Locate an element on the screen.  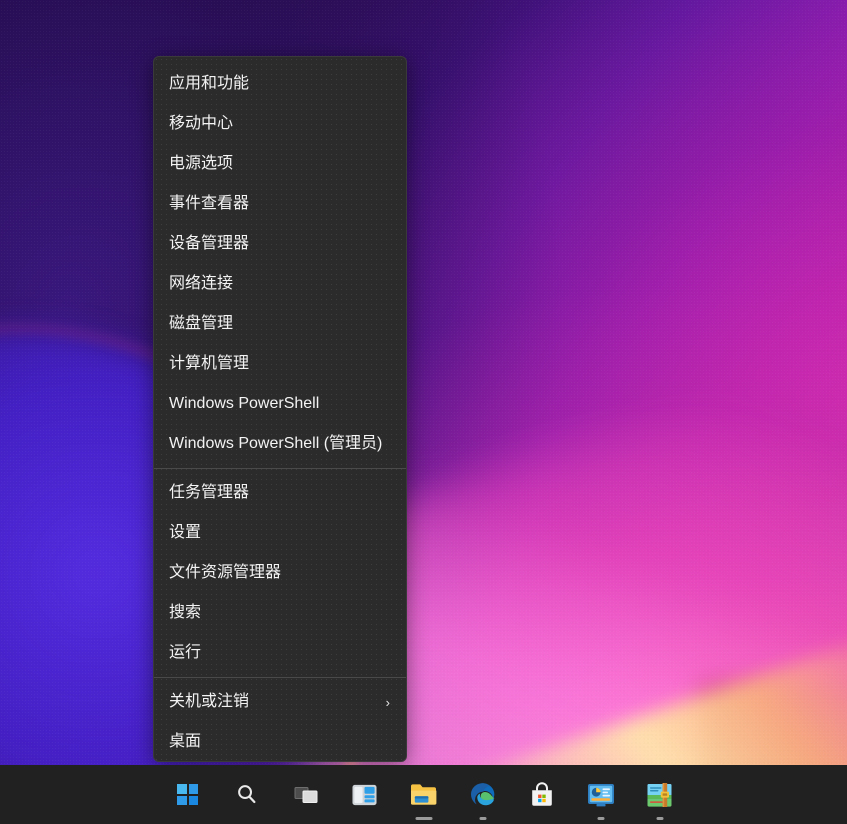
menu-item-search: 搜索 is located at coordinates (280, 613).